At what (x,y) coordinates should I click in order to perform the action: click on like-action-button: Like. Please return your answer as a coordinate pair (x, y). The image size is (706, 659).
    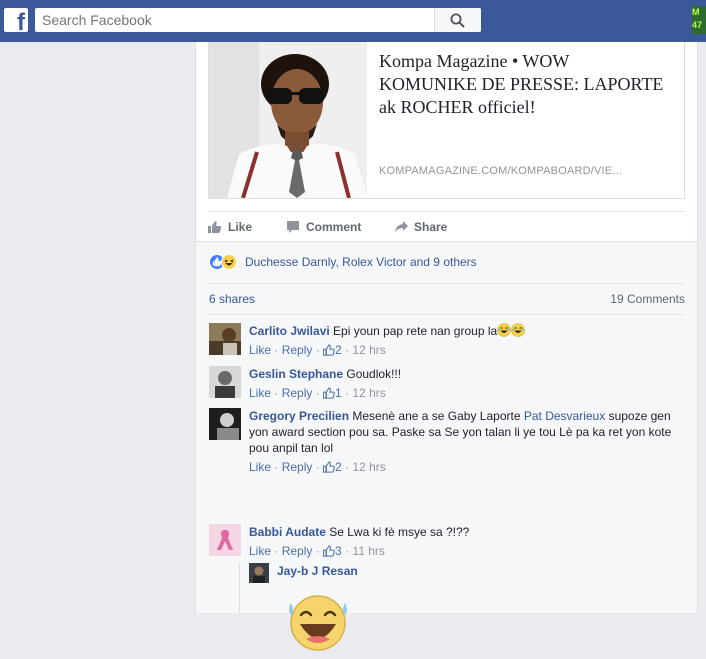
    Looking at the image, I should click on (238, 227).